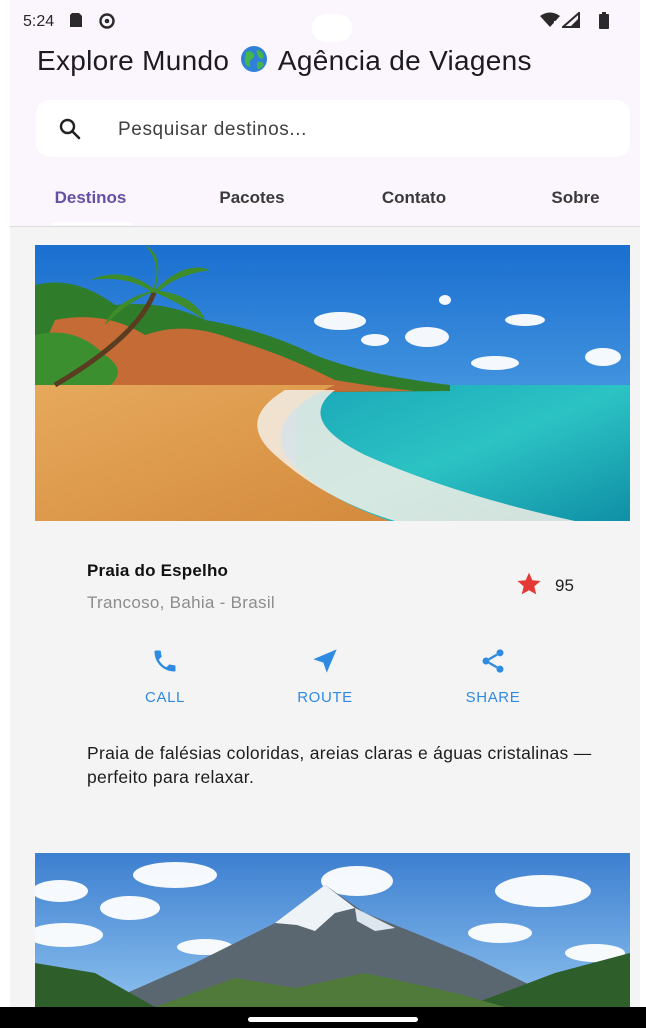 The image size is (646, 1028). Describe the element at coordinates (332, 930) in the screenshot. I see `mountain-photo` at that location.